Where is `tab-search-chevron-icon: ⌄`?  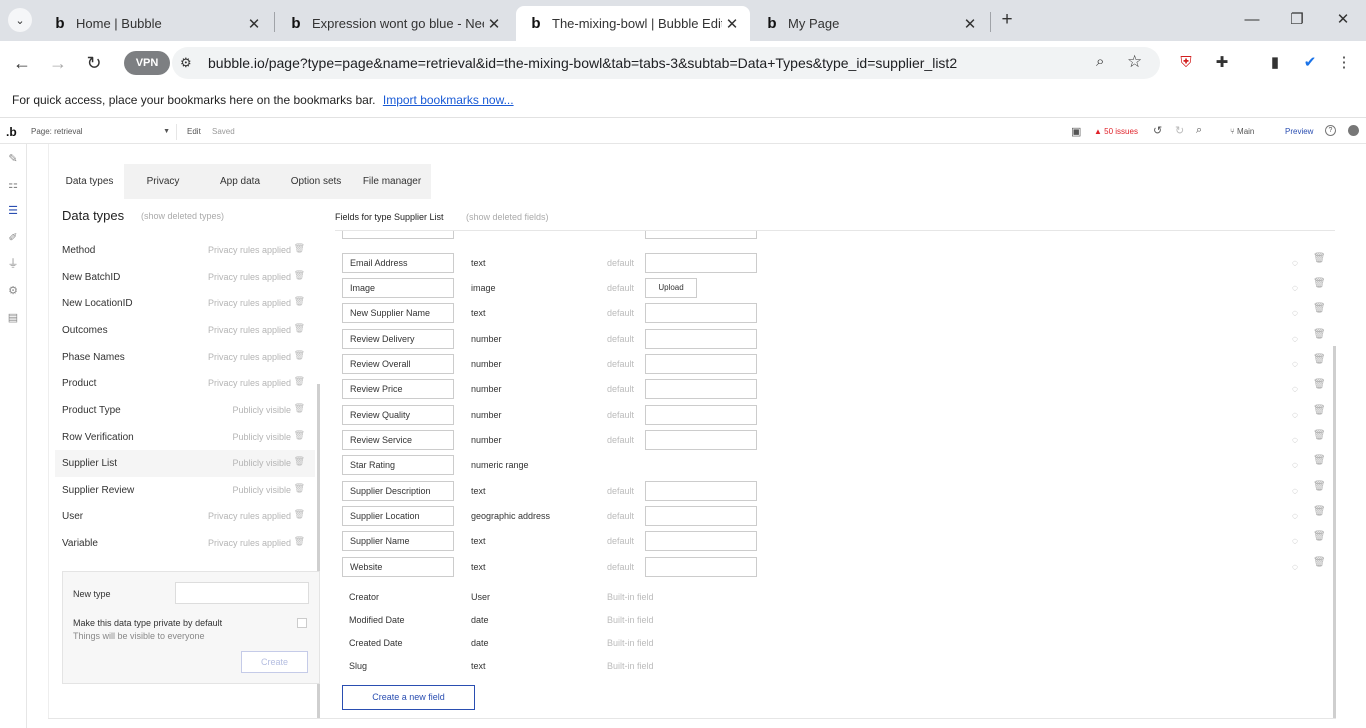 tab-search-chevron-icon: ⌄ is located at coordinates (20, 20).